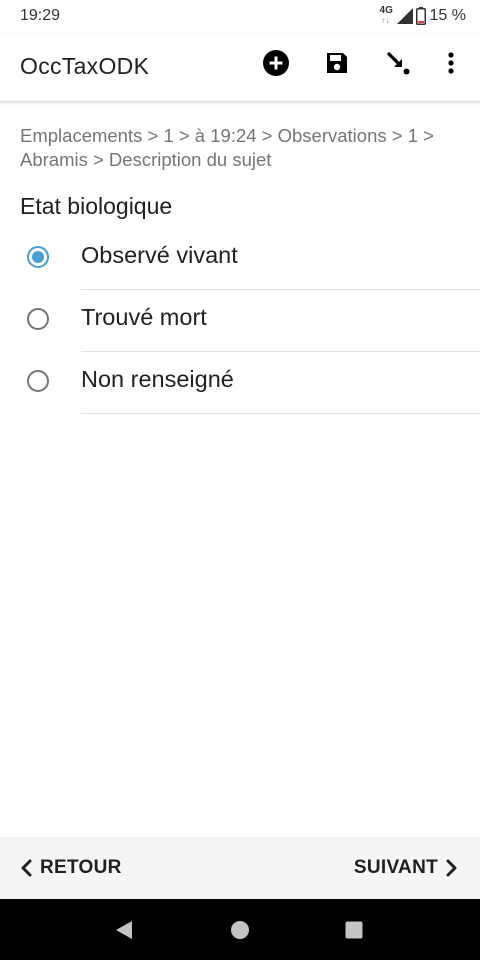 The width and height of the screenshot is (480, 960). I want to click on system-home-button, so click(240, 930).